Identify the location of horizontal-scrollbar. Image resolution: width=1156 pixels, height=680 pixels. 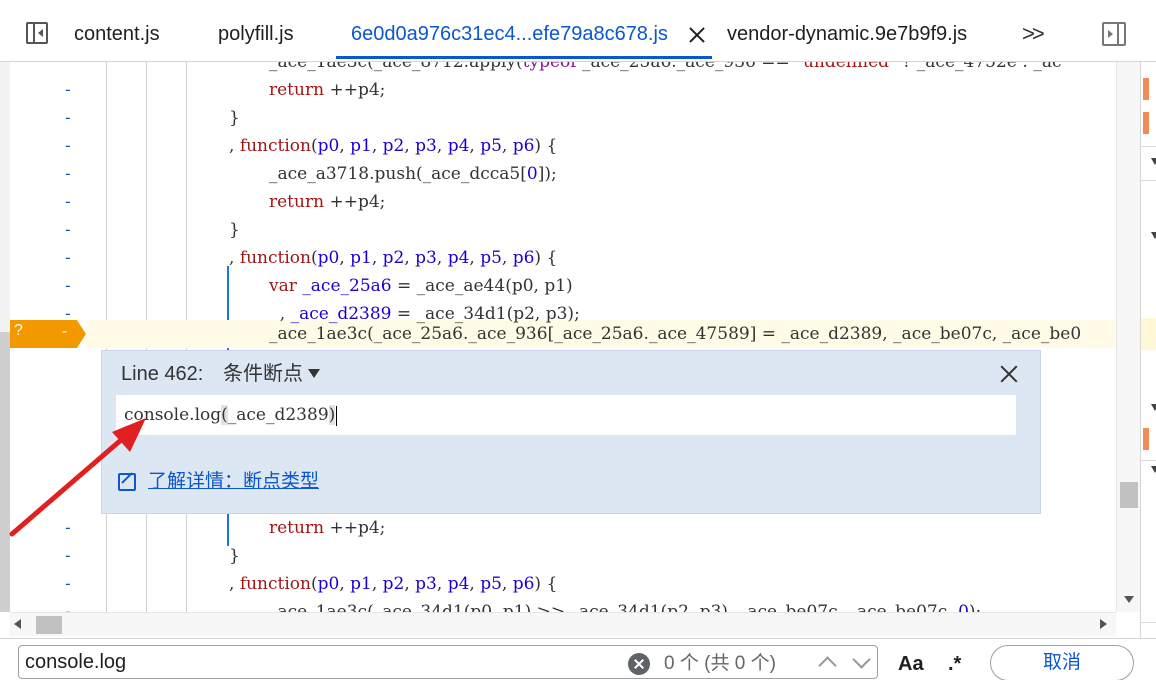
(563, 624).